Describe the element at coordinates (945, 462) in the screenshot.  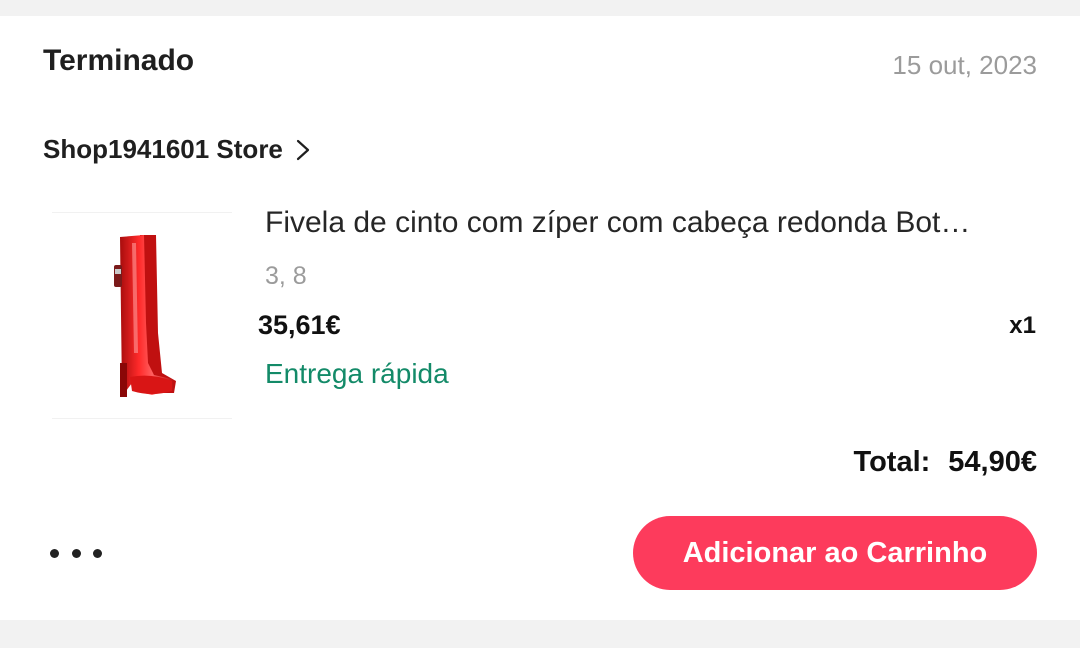
I see `order-total: Total: 54,90€` at that location.